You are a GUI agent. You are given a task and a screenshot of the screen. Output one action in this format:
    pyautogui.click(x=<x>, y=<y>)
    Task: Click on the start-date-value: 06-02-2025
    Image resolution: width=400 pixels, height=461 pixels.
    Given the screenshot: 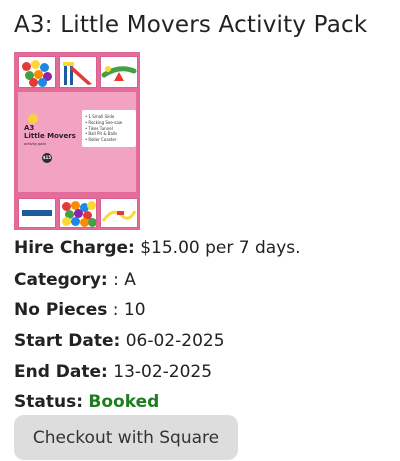 What is the action you would take?
    pyautogui.click(x=175, y=341)
    